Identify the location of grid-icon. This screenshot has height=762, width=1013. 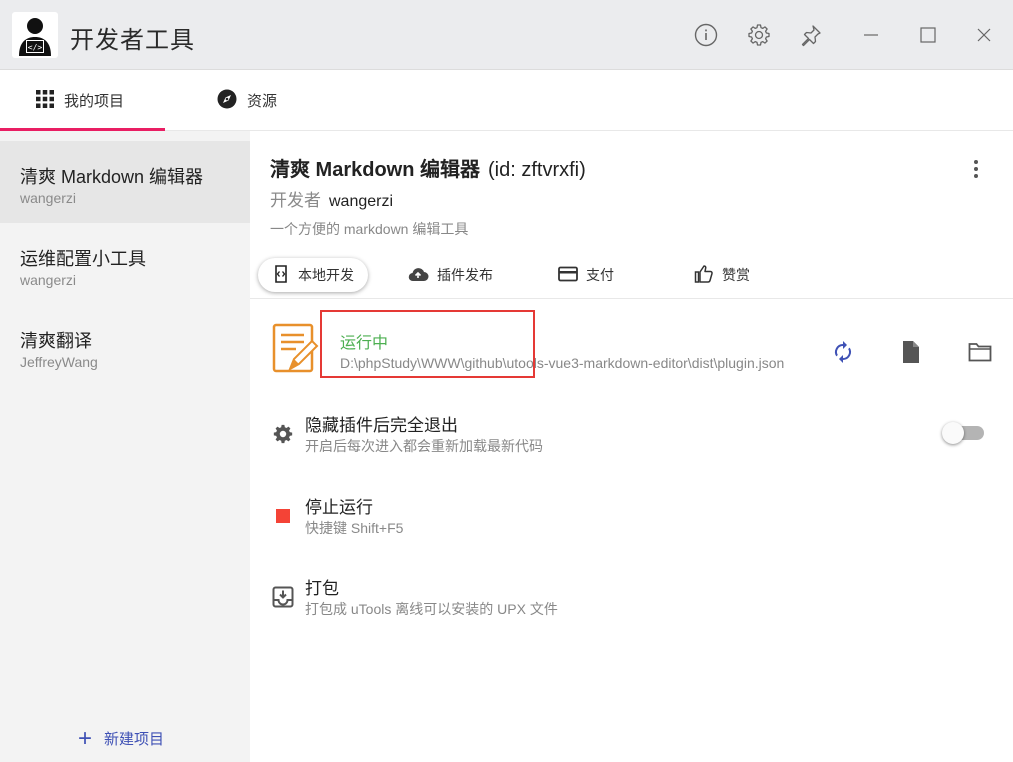
(45, 100).